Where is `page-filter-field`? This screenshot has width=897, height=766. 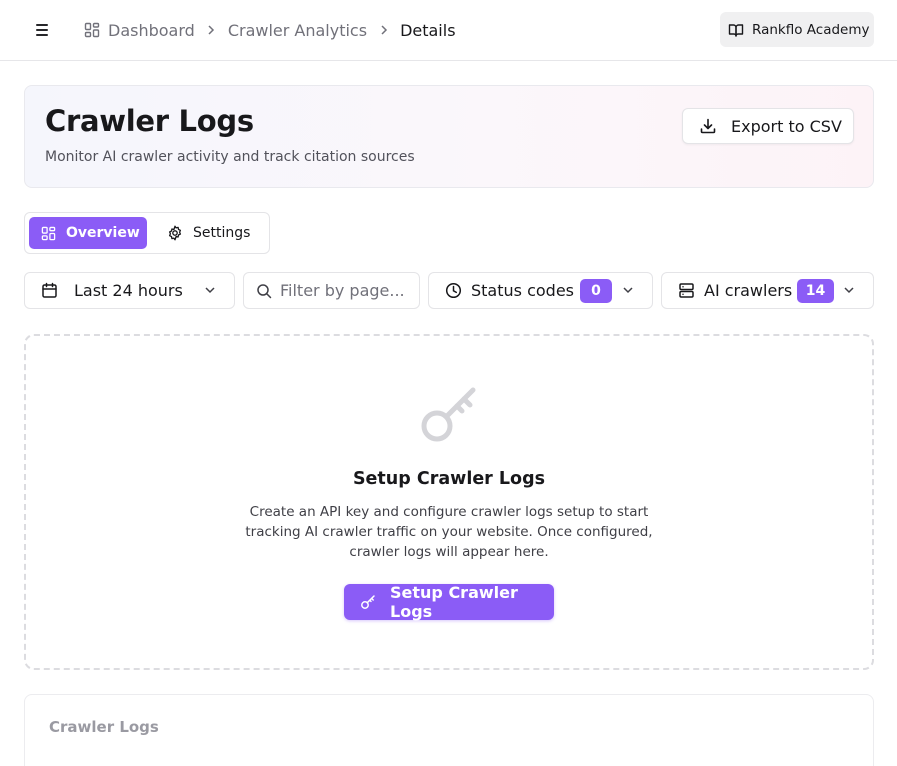 page-filter-field is located at coordinates (331, 290).